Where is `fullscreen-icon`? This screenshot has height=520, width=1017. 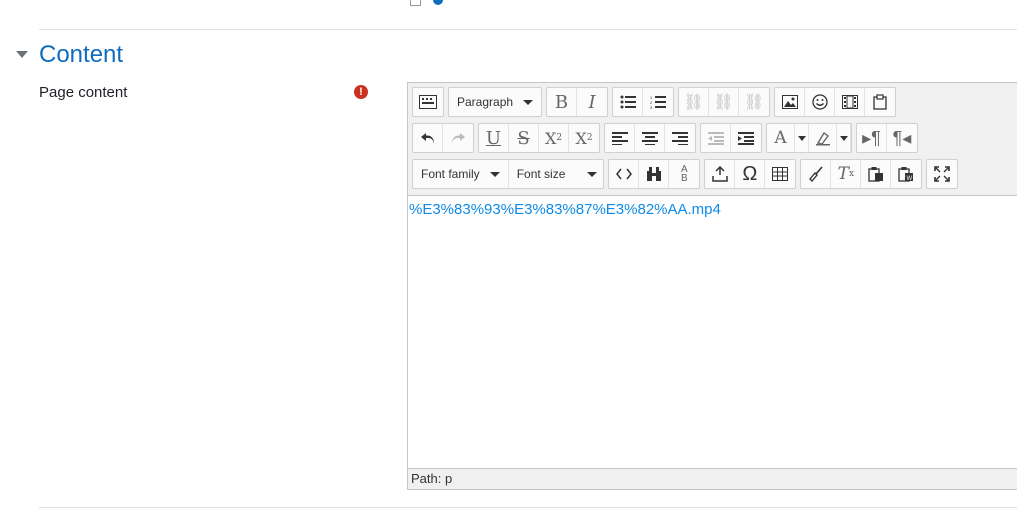 fullscreen-icon is located at coordinates (942, 174).